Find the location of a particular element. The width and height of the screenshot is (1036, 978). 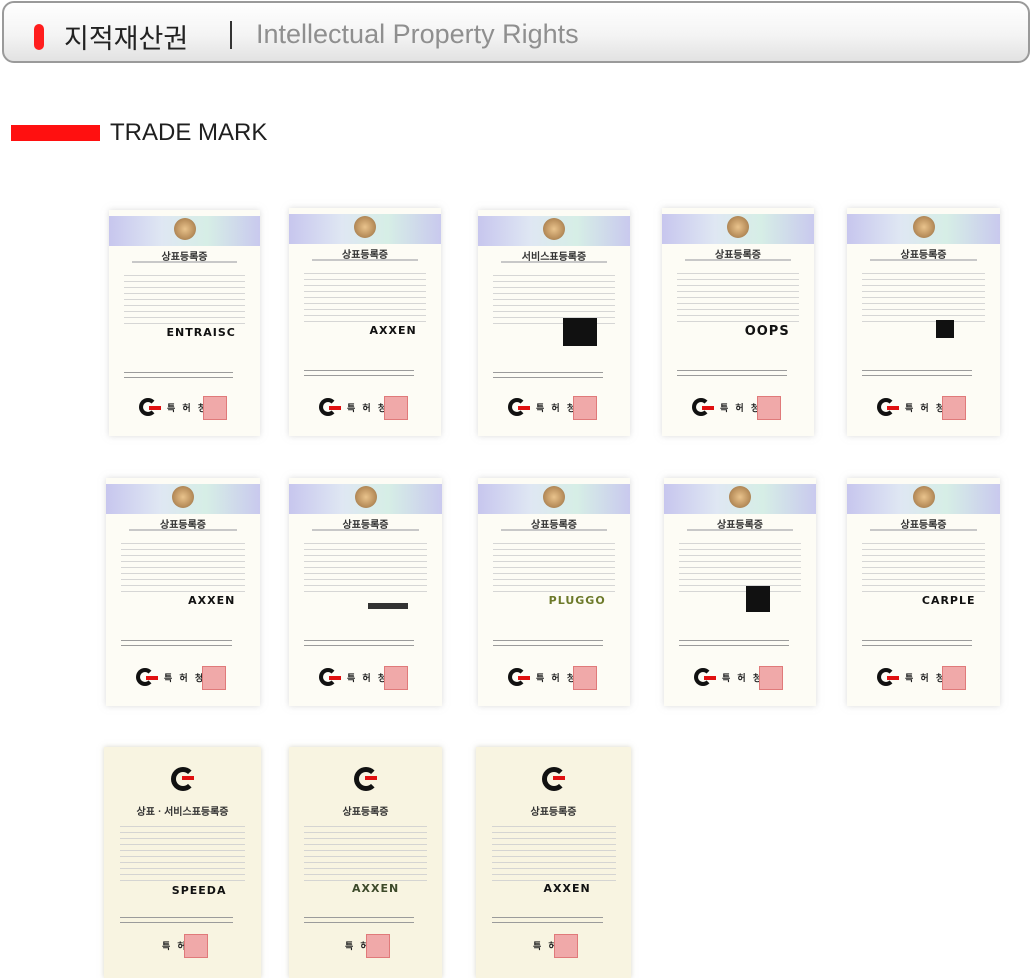

certificate-13: 상표등록증 AXXEN 특 허 청 is located at coordinates (553, 862).